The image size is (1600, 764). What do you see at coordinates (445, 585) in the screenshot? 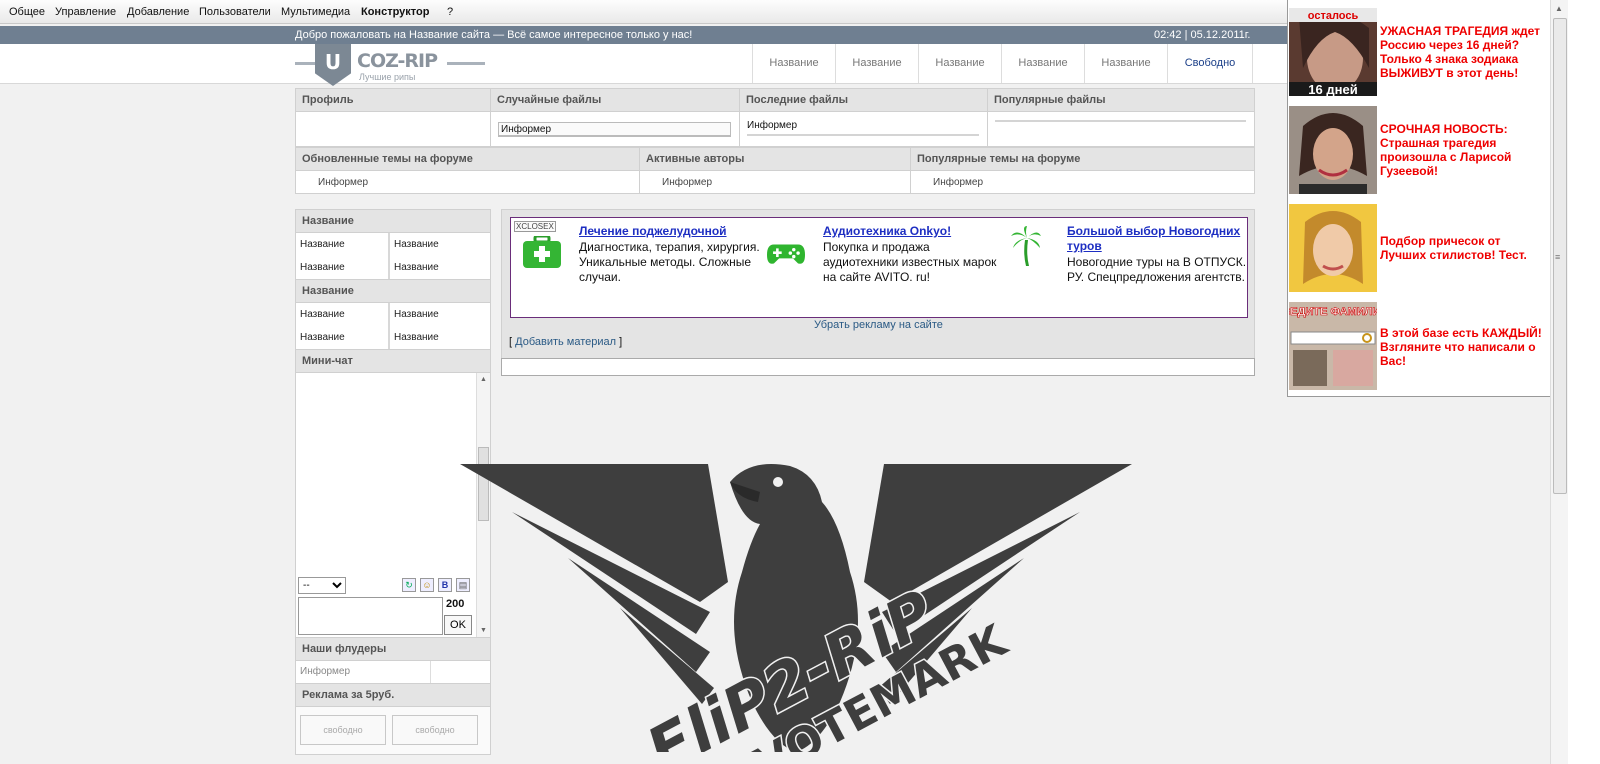
I see `bbcode-bold-icon: B` at bounding box center [445, 585].